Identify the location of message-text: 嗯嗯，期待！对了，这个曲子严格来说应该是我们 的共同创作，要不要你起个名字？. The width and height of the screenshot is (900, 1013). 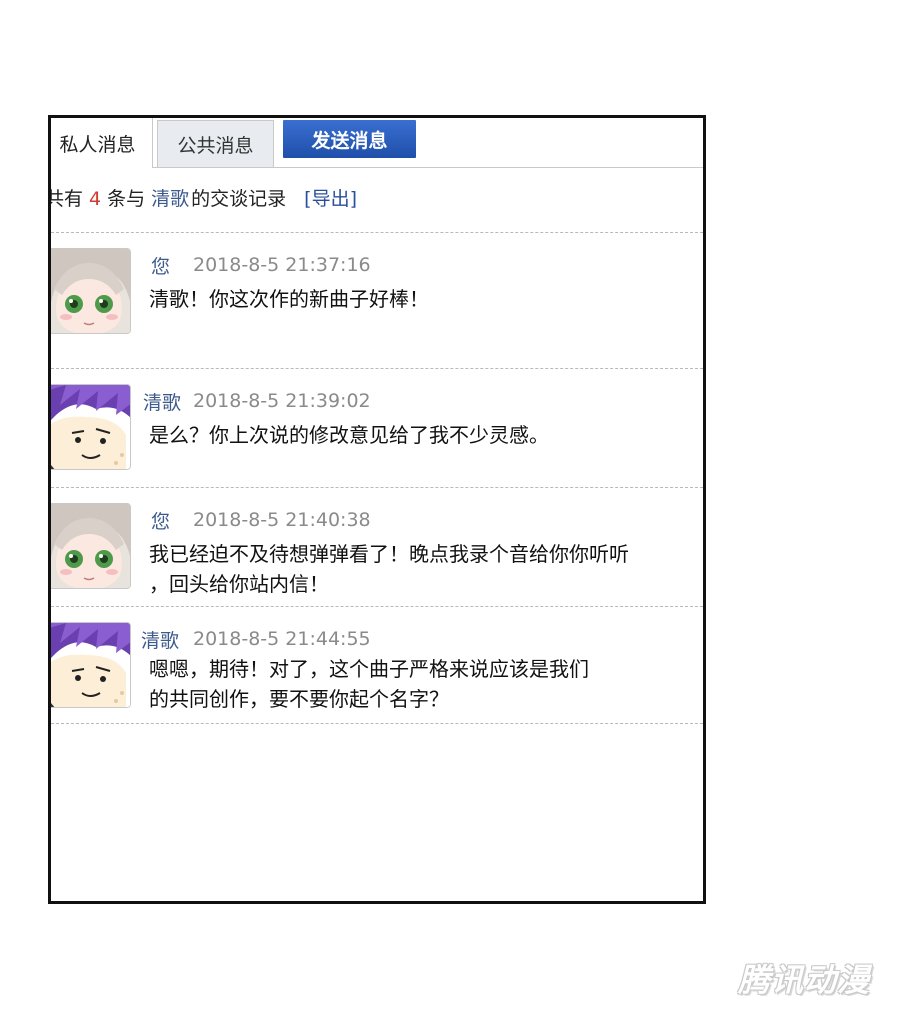
(369, 684).